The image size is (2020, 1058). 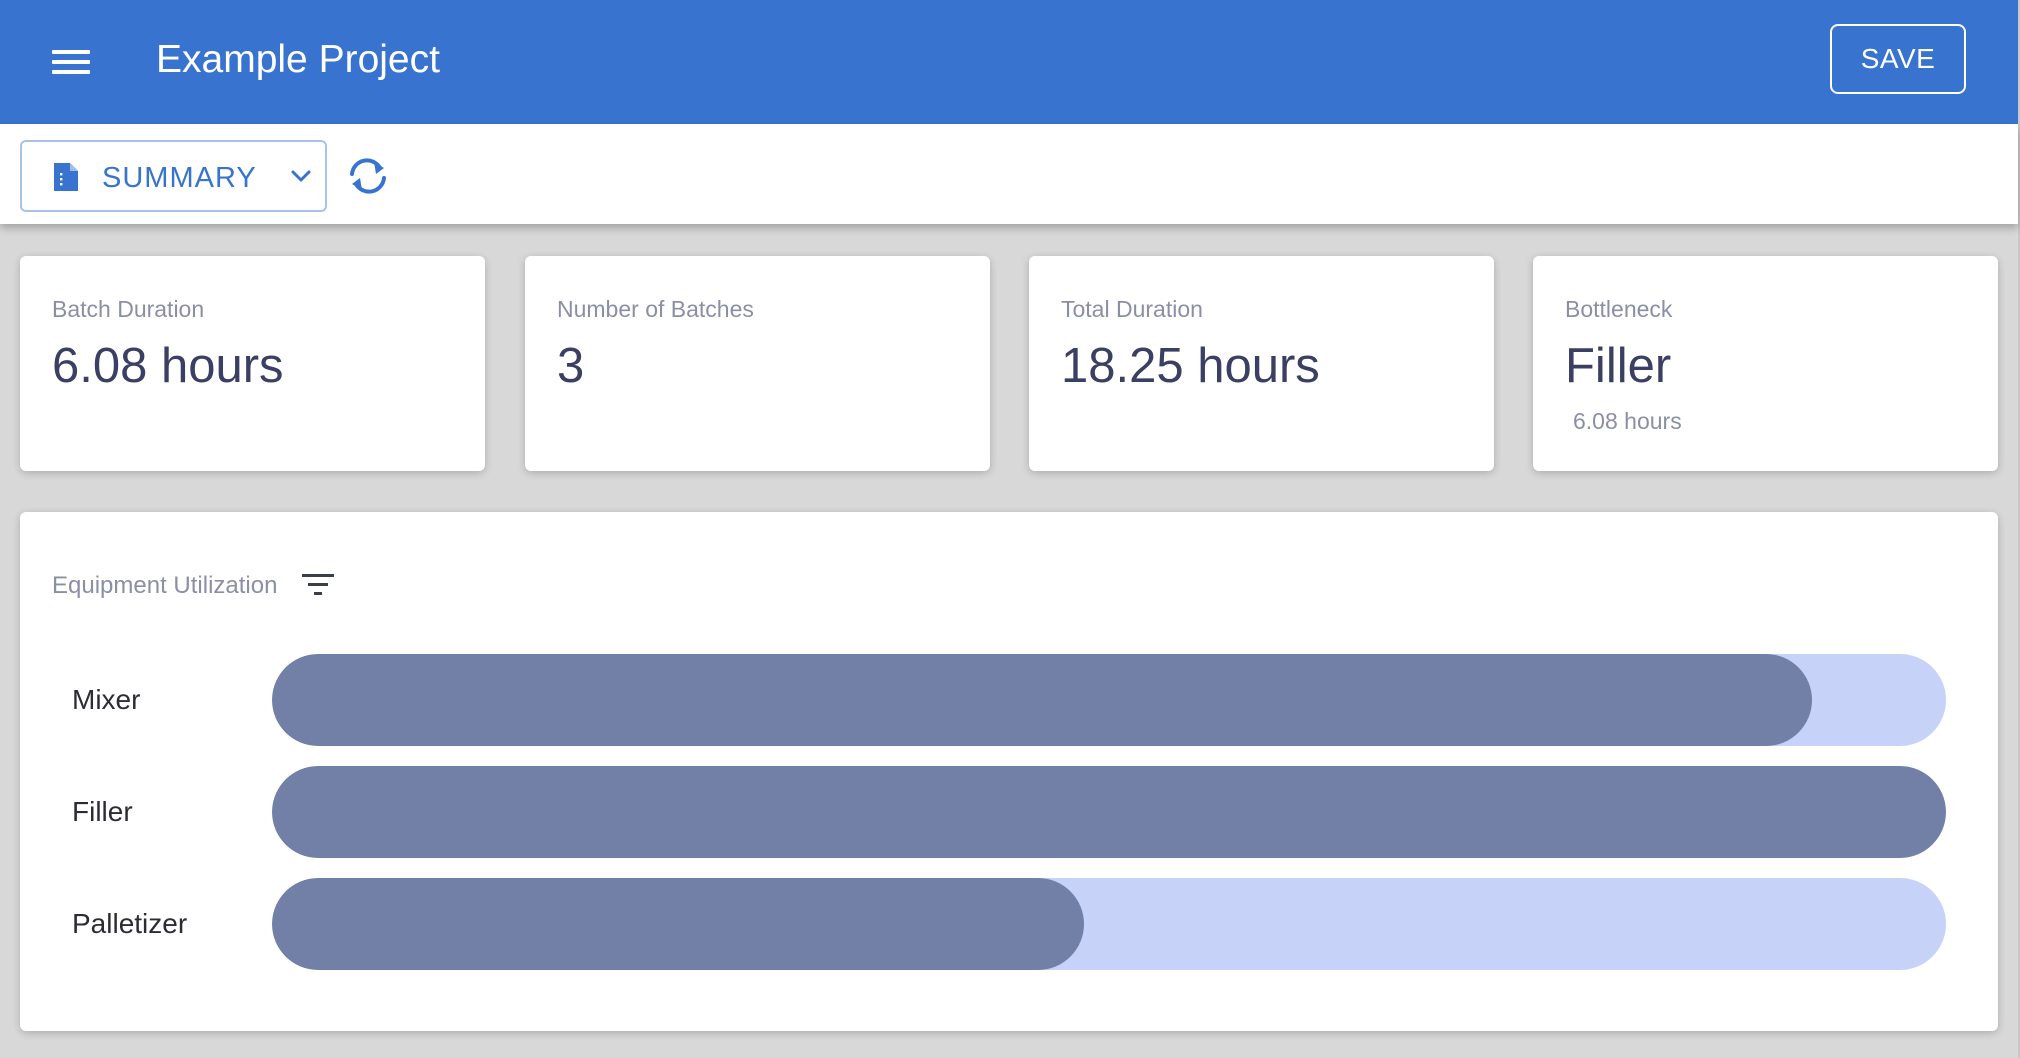 I want to click on equipment-label-mixer: Mixer, so click(x=106, y=699).